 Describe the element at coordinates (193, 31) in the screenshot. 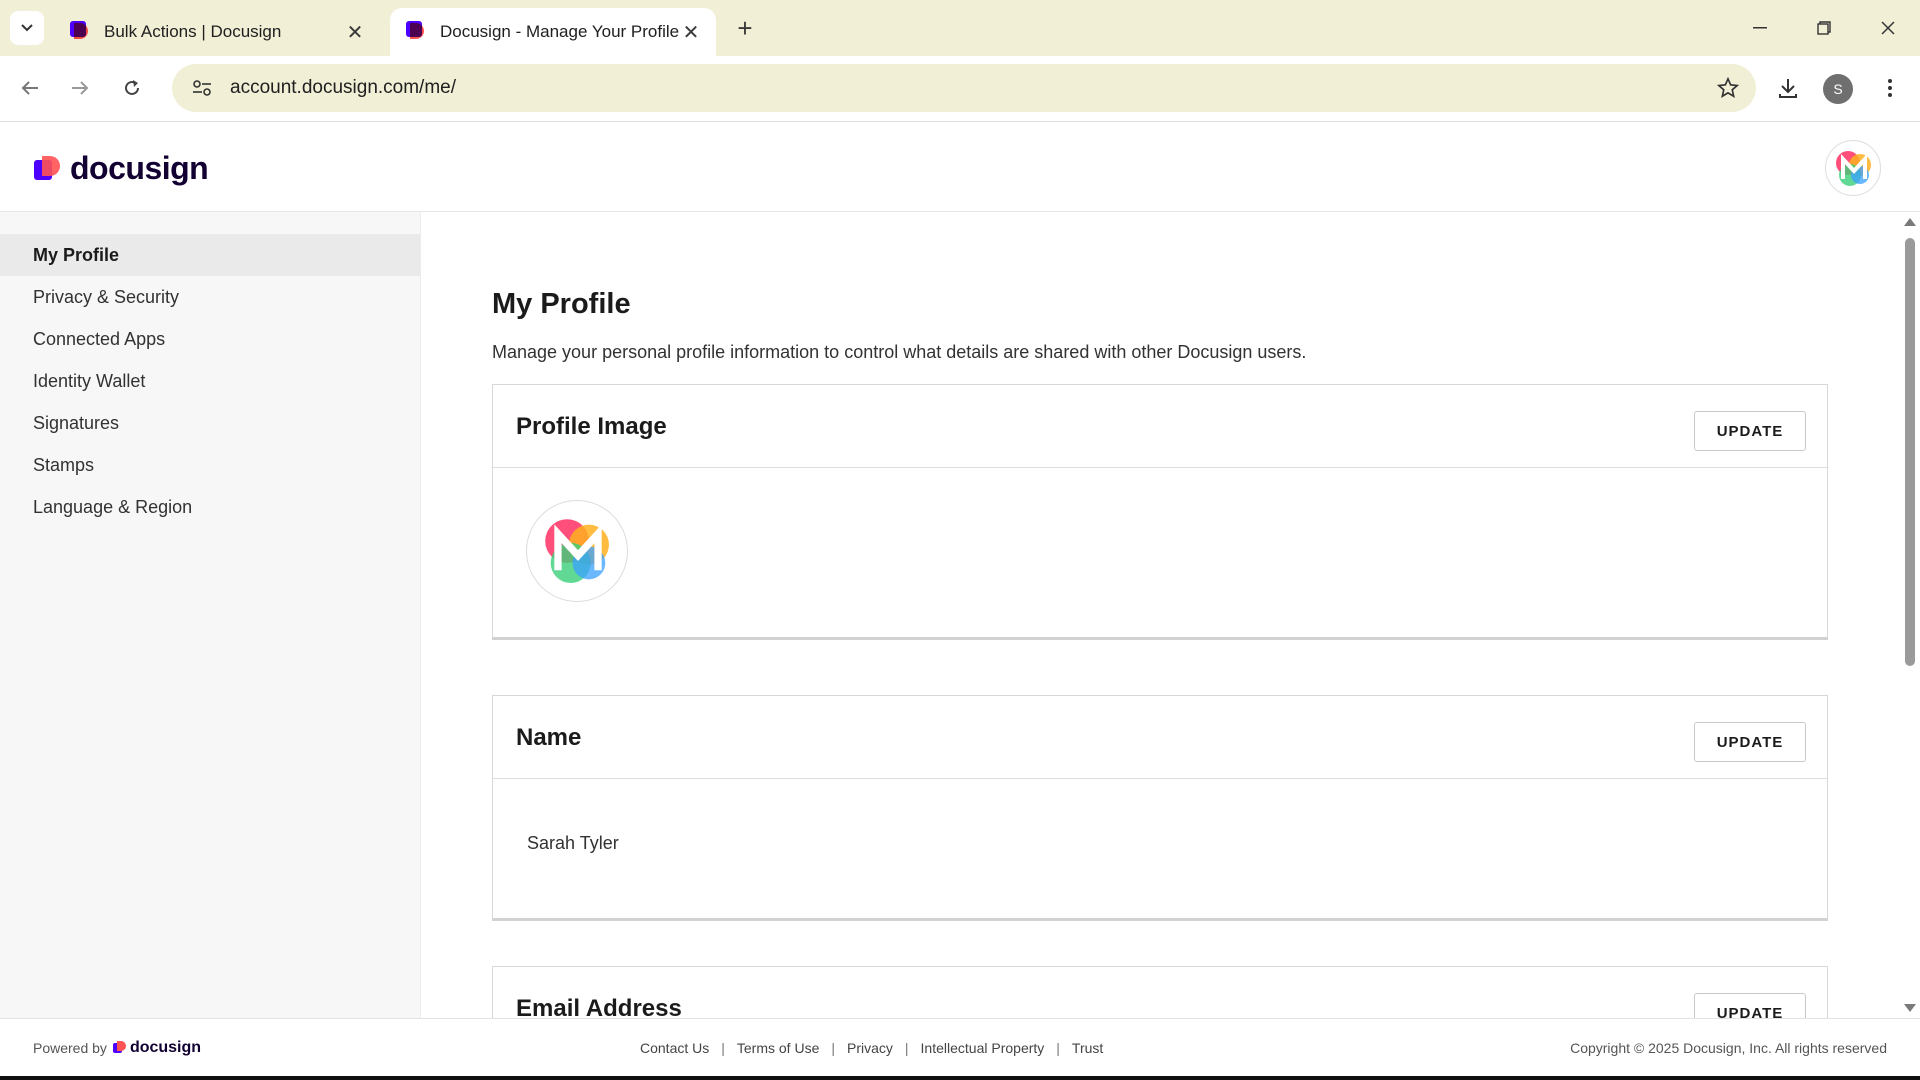

I see `tab-title: Bulk Actions | Docusign` at that location.